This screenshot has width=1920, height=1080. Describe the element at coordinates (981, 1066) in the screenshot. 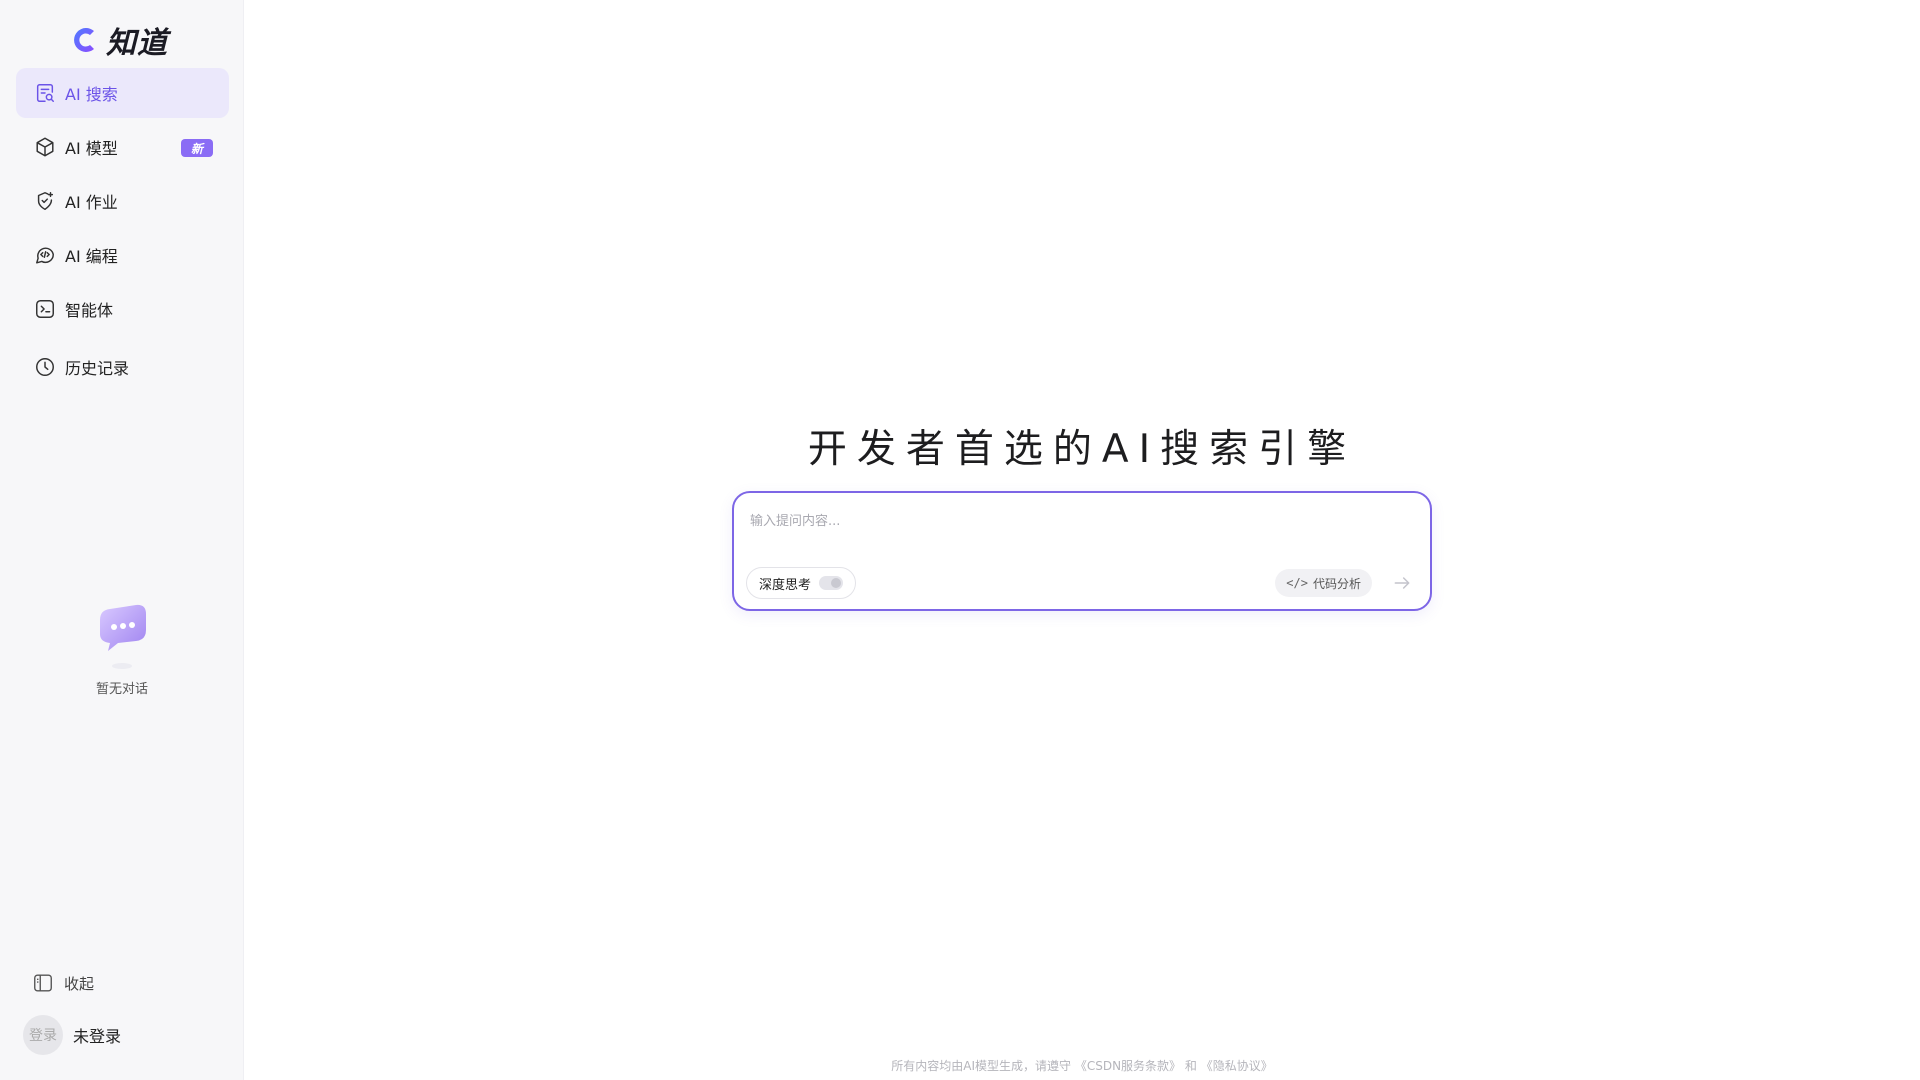

I see `footer-text: 所有内容均由AI模型生成，请遵守` at that location.